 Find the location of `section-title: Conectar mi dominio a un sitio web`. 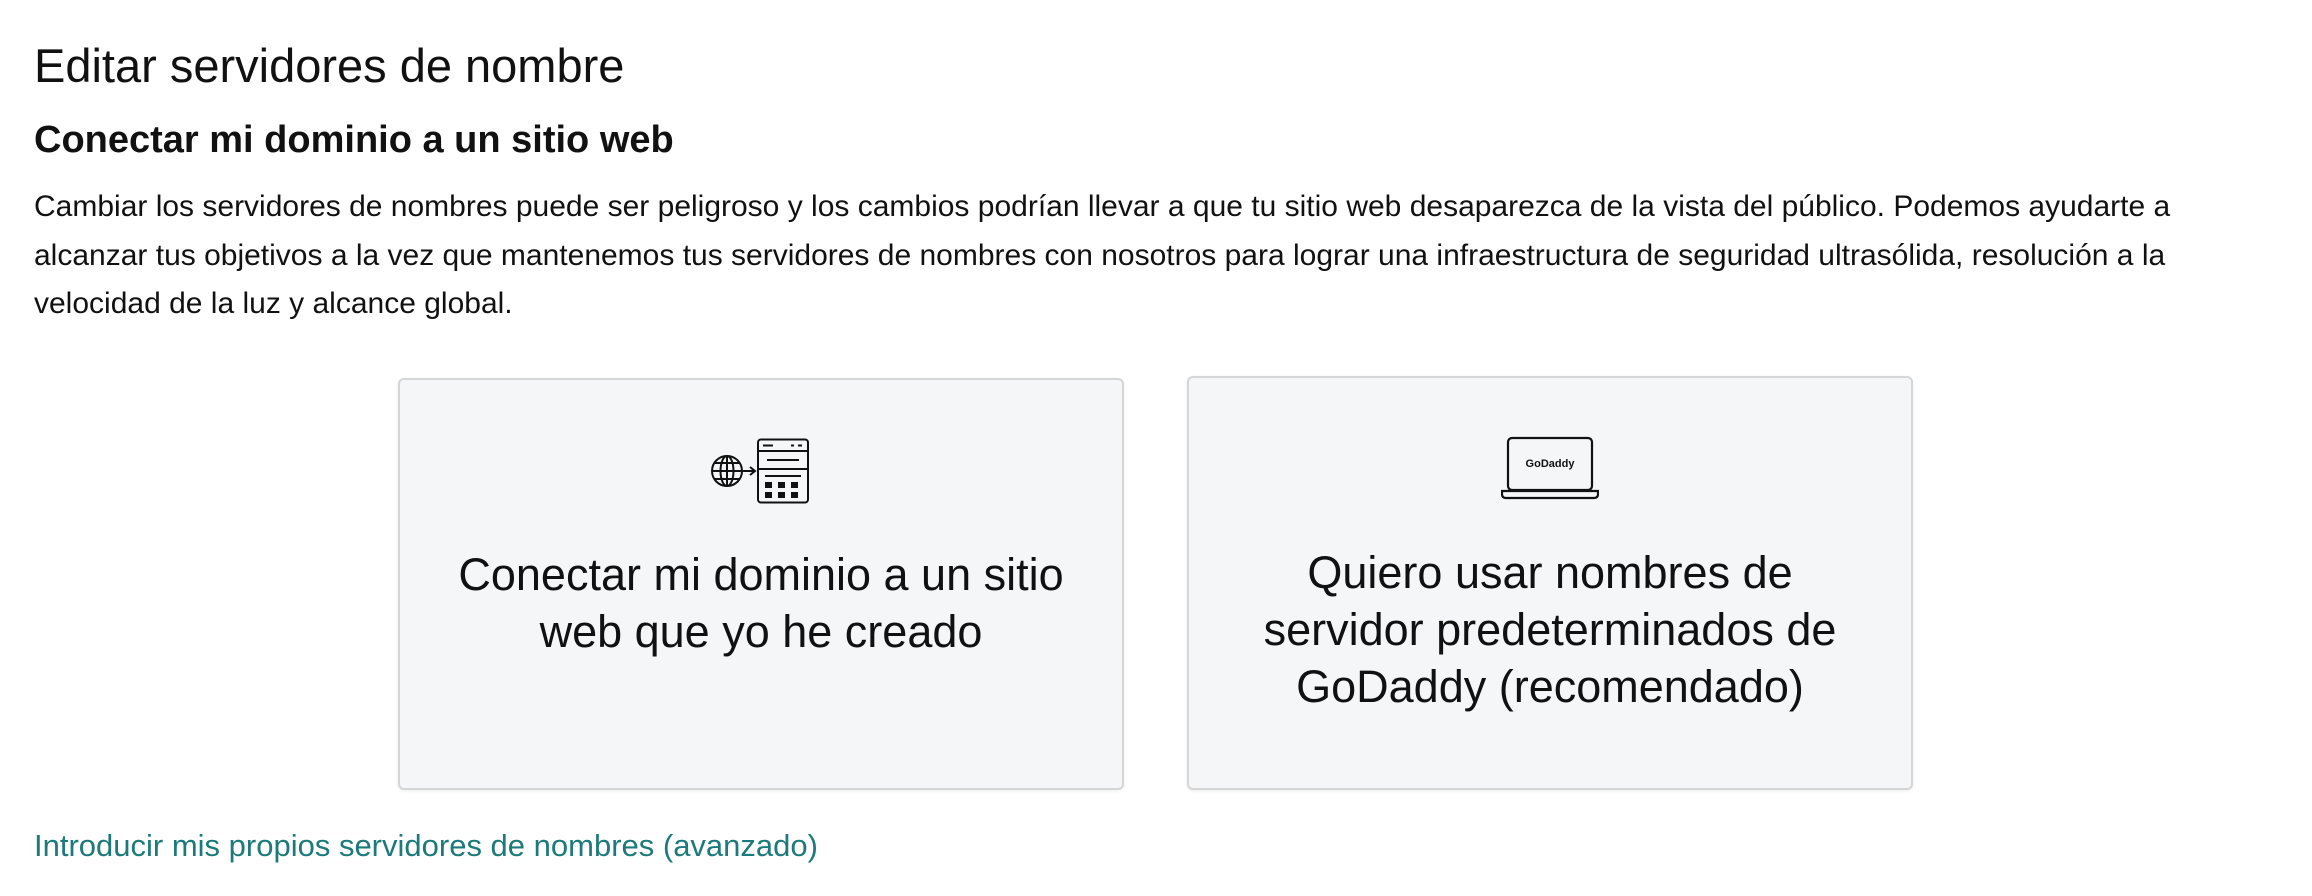

section-title: Conectar mi dominio a un sitio web is located at coordinates (354, 140).